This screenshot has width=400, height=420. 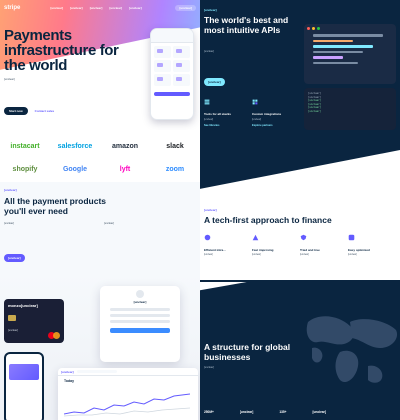 I want to click on window-controls, so click(x=350, y=28).